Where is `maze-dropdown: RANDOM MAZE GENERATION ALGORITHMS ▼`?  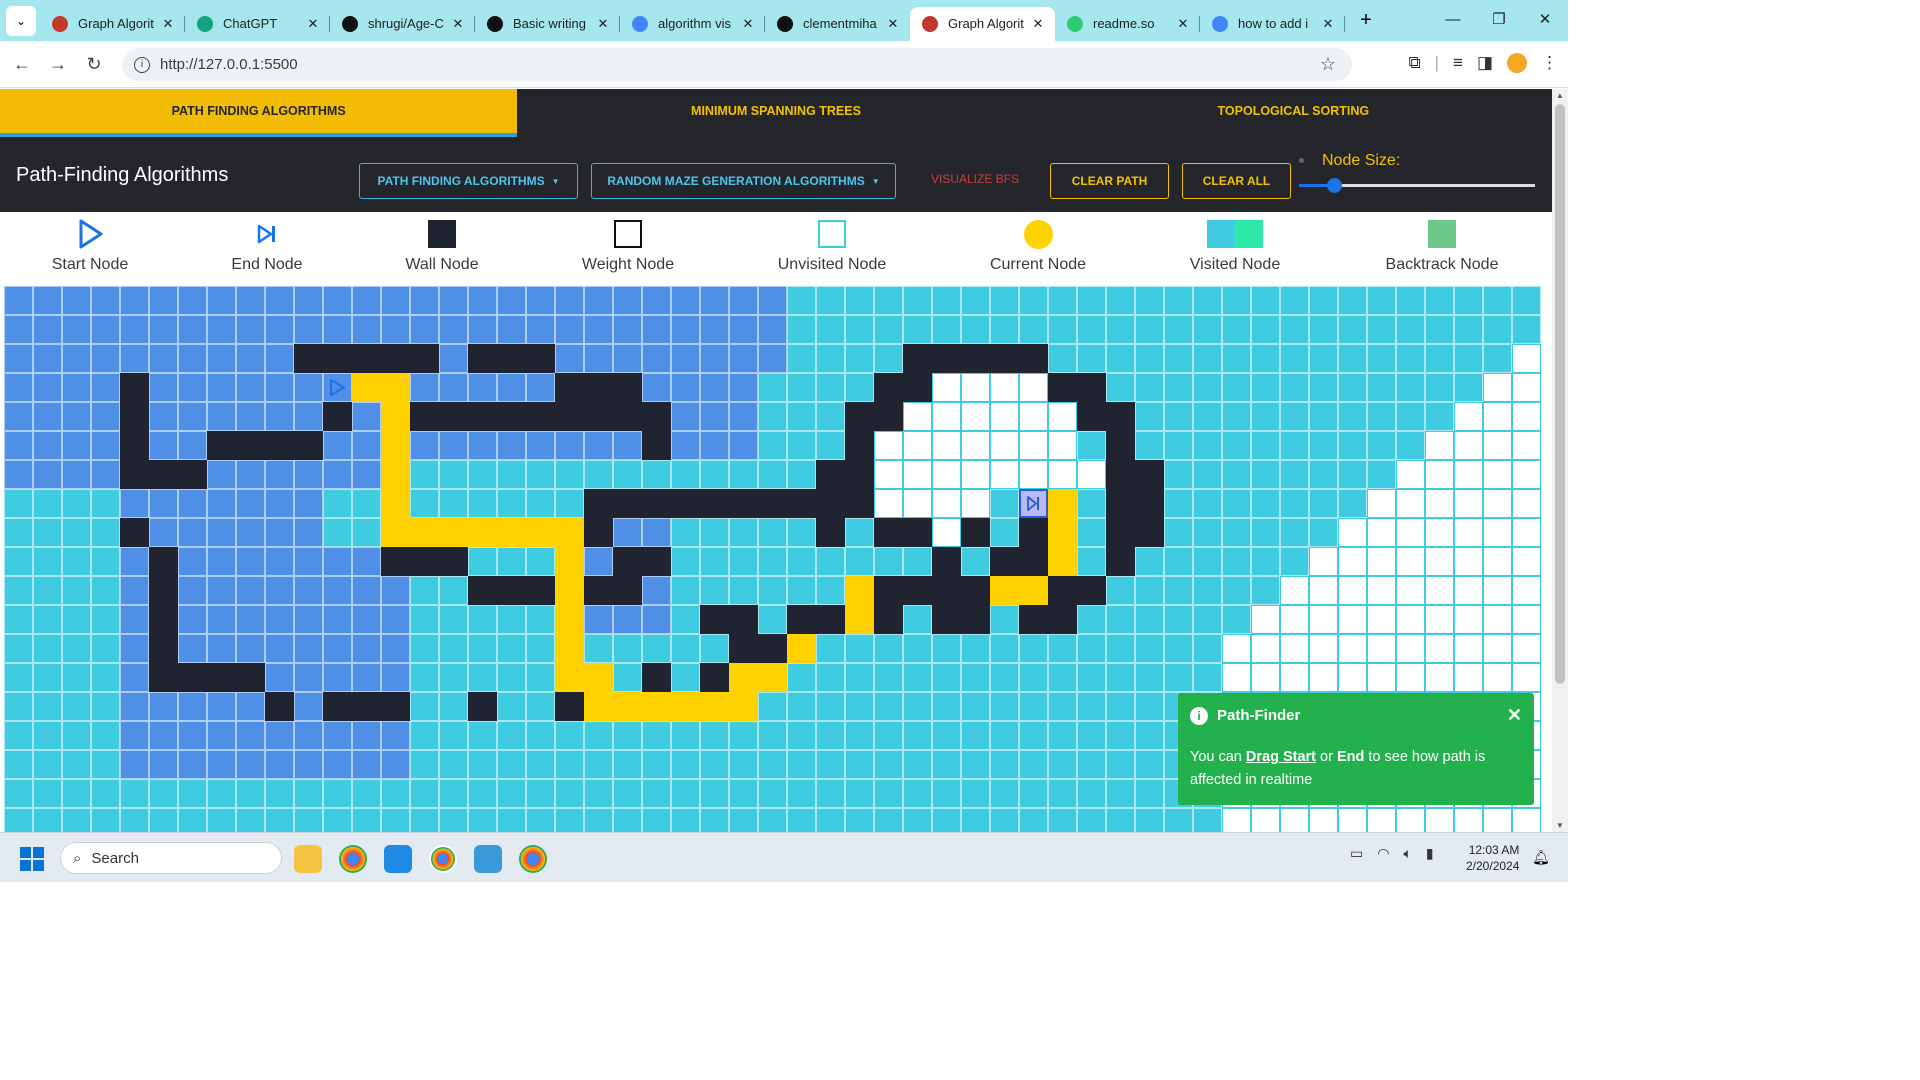 maze-dropdown: RANDOM MAZE GENERATION ALGORITHMS ▼ is located at coordinates (743, 181).